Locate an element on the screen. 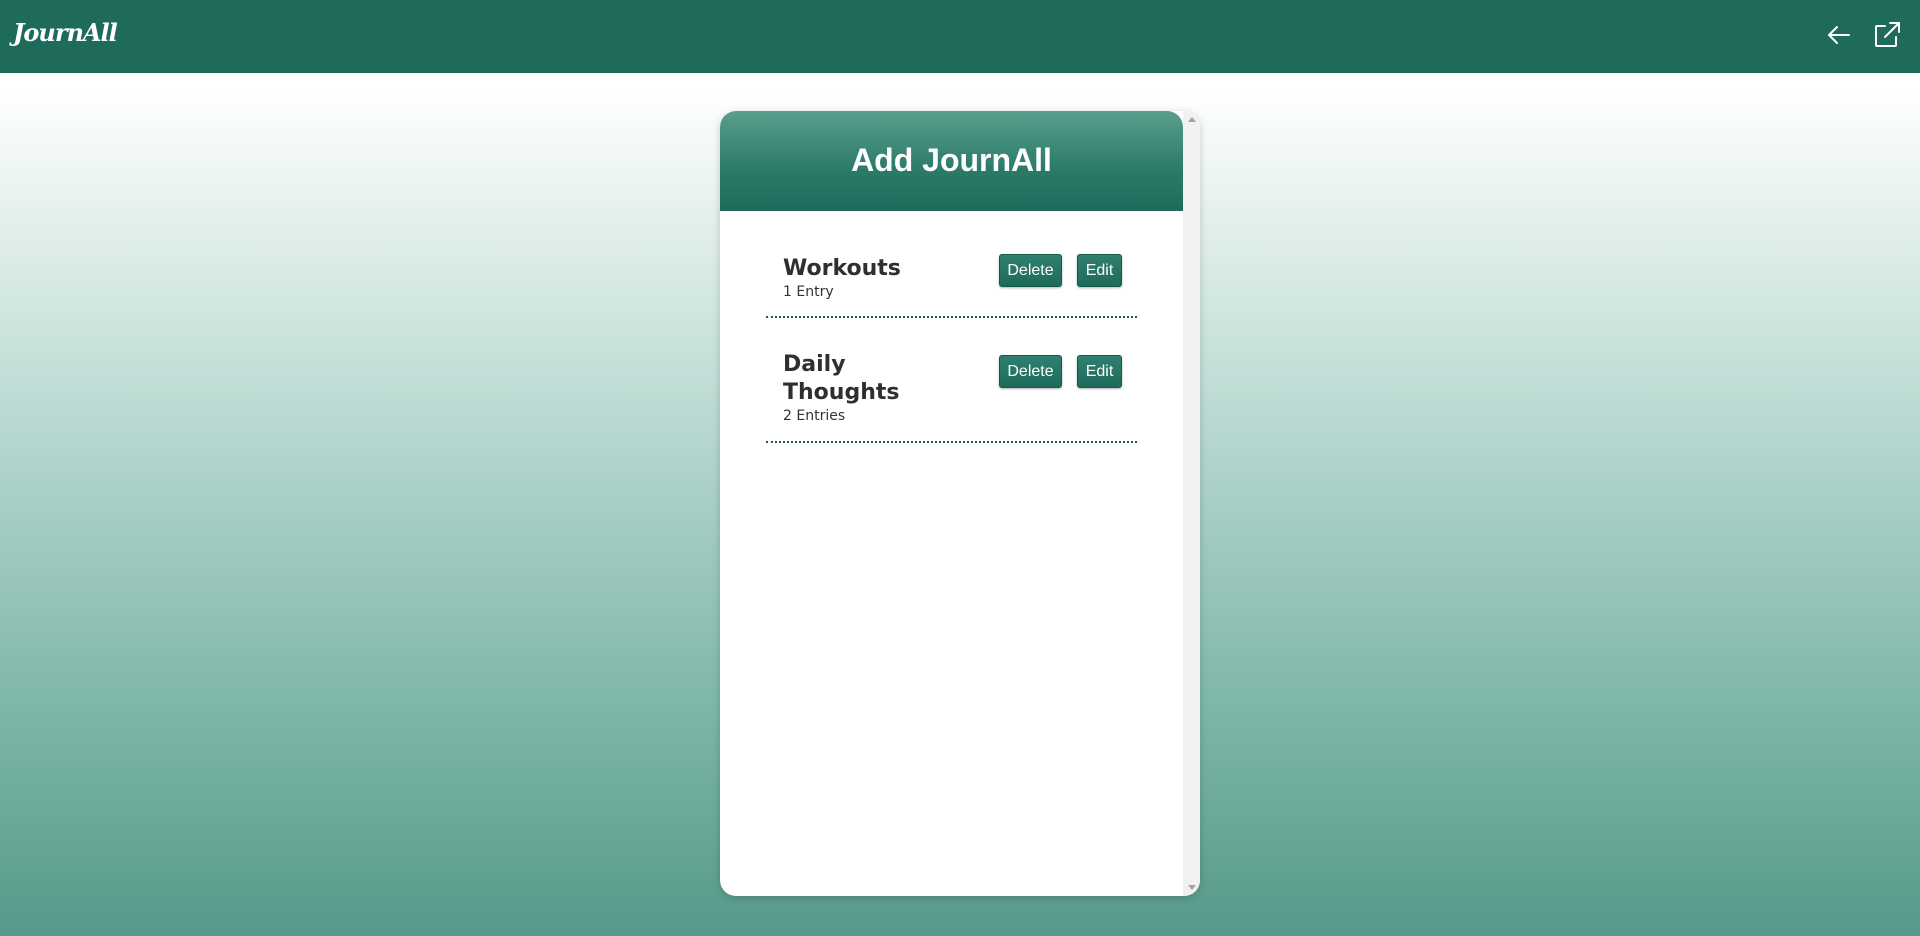 The width and height of the screenshot is (1920, 936). journal-name: Workouts is located at coordinates (853, 269).